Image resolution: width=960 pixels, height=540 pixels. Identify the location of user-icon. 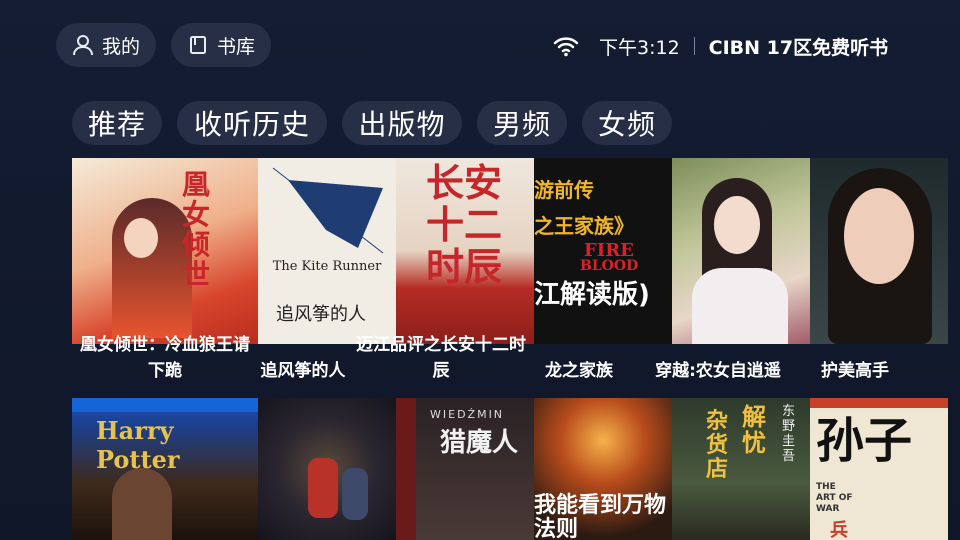
(83, 45).